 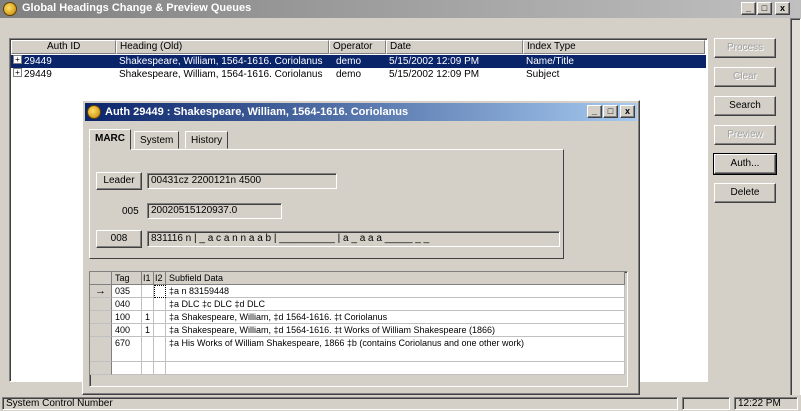 What do you see at coordinates (395, 304) in the screenshot?
I see `marc-row-data: ‡a DLC ‡c DLC ‡d DLC` at bounding box center [395, 304].